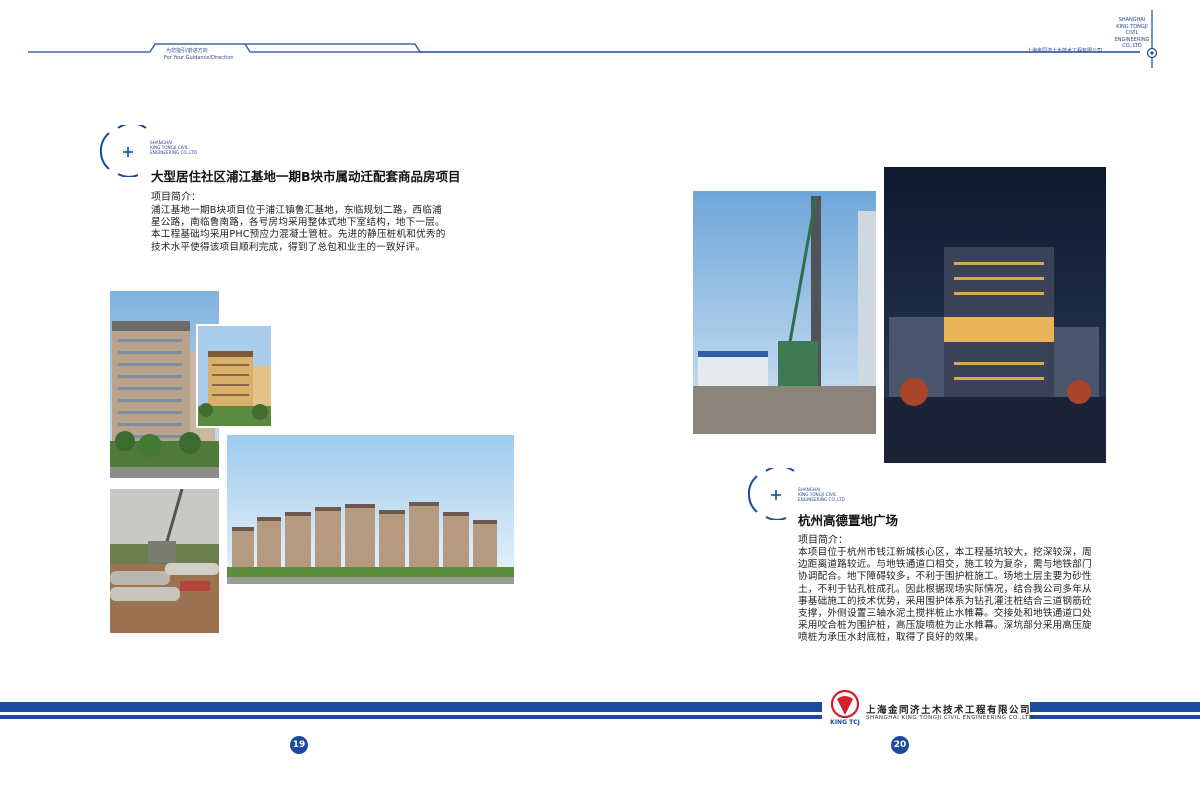 The height and width of the screenshot is (788, 1200). I want to click on footer-company-cn: 上海金同济土木技术工程有限公司, so click(949, 710).